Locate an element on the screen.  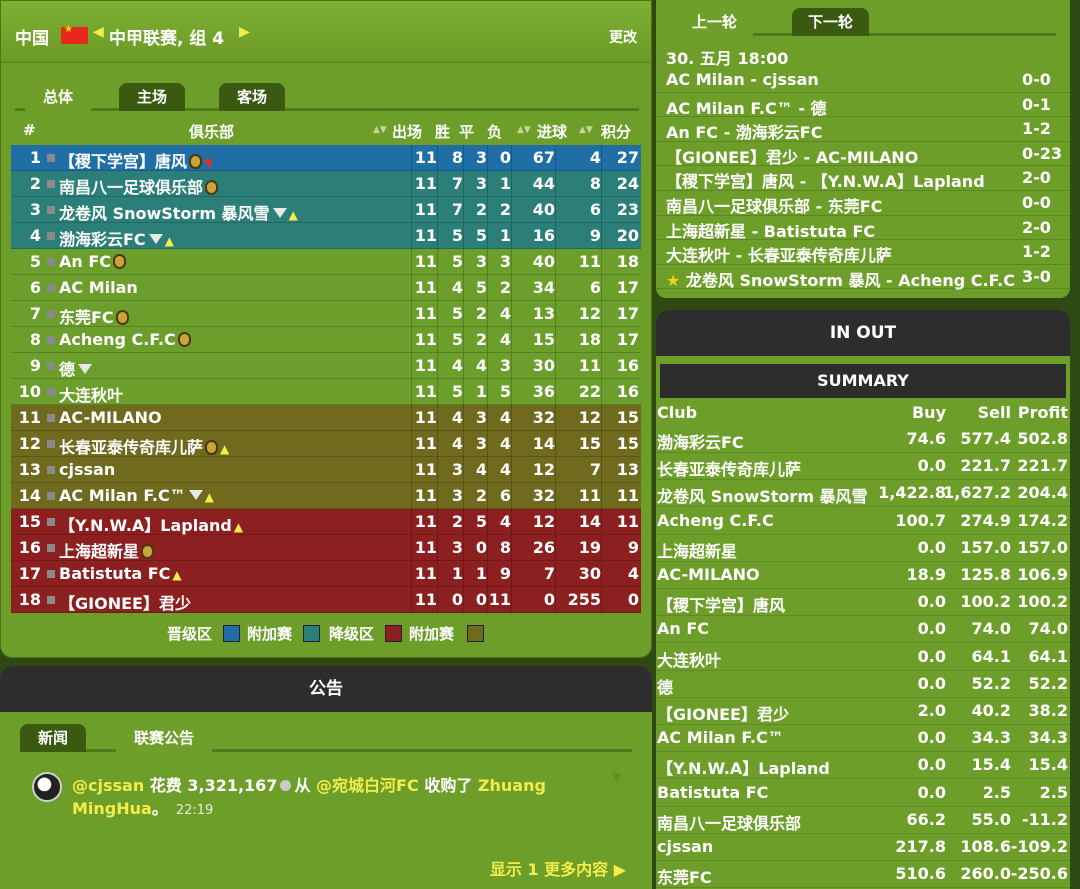
table-row: 14 AC Milan F.C™ ▲ 11 3 2 6 32 11 11 is located at coordinates (326, 496).